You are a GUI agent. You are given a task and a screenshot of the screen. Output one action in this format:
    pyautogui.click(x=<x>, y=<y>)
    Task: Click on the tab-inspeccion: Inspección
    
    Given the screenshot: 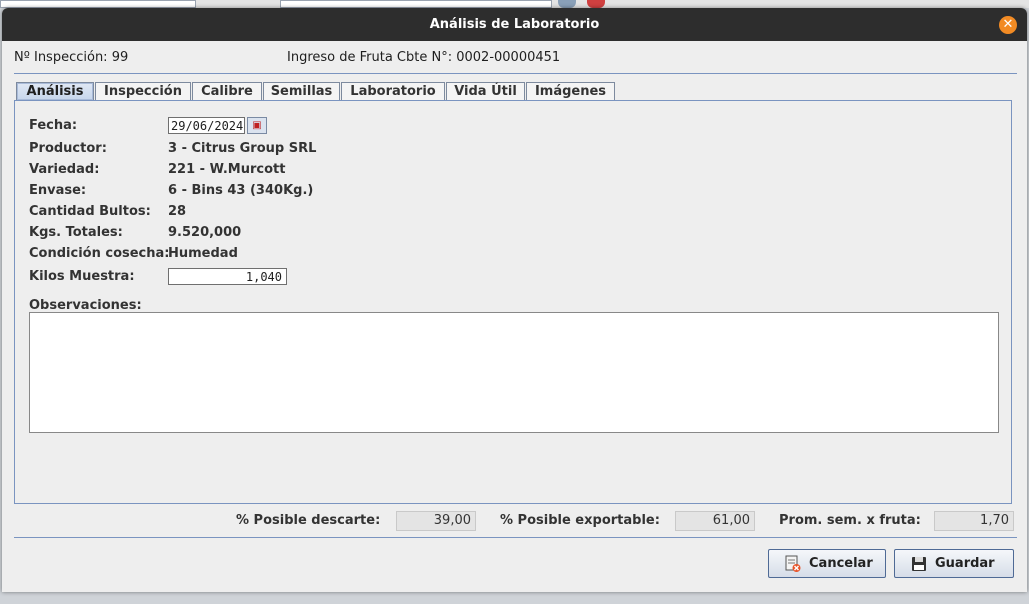 What is the action you would take?
    pyautogui.click(x=143, y=91)
    